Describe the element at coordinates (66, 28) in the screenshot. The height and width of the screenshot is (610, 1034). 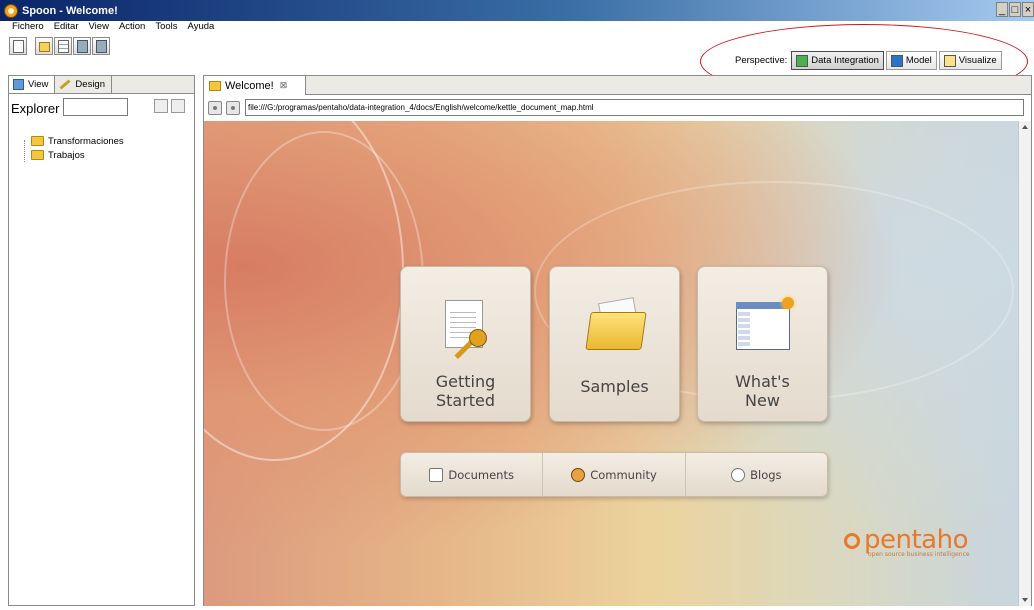
I see `menu-editar: Editar` at that location.